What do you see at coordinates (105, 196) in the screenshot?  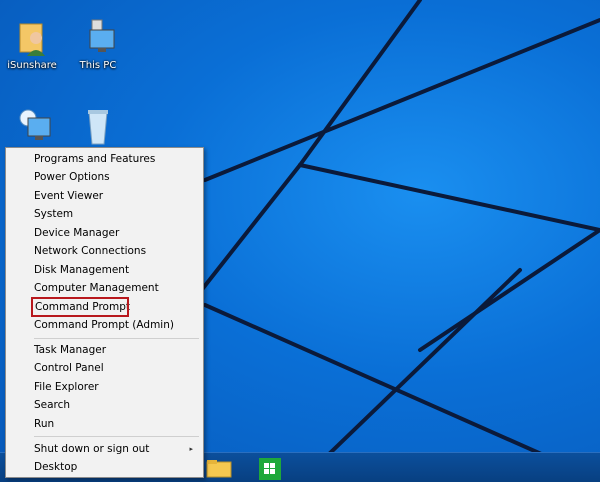 I see `menu-item-event-viewer: Event Viewer` at bounding box center [105, 196].